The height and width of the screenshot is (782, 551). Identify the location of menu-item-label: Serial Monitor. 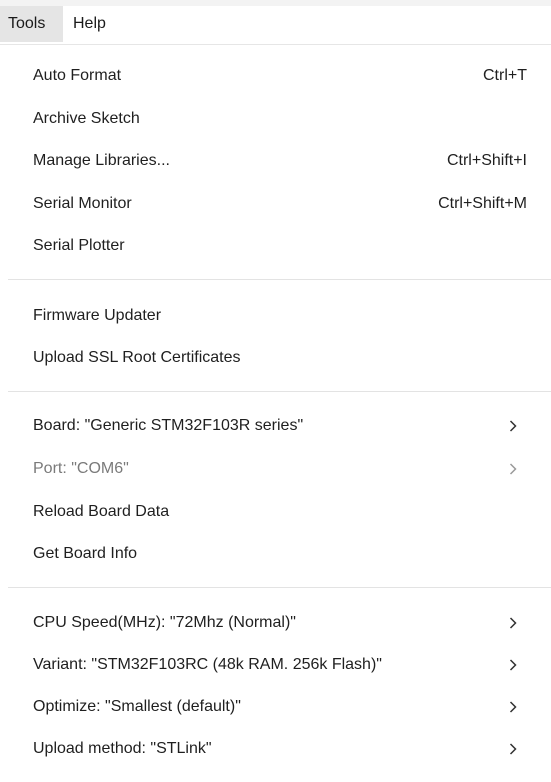
(82, 203).